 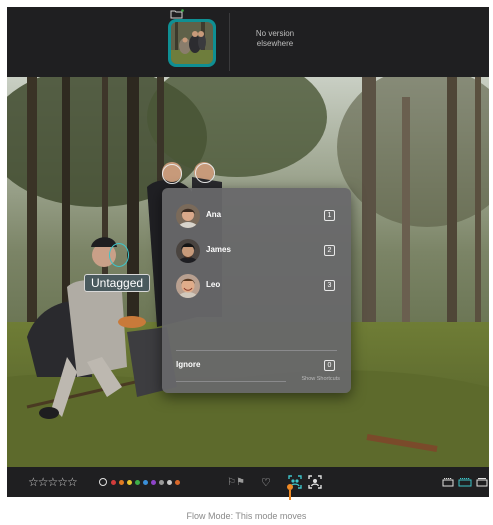 What do you see at coordinates (266, 482) in the screenshot?
I see `heart-icon: ♡` at bounding box center [266, 482].